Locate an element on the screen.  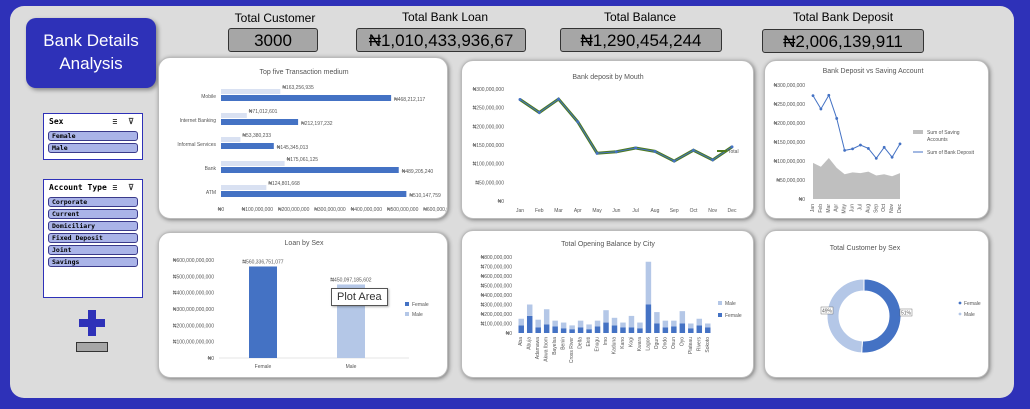
category-label: Internet Banking is located at coordinates (198, 121).